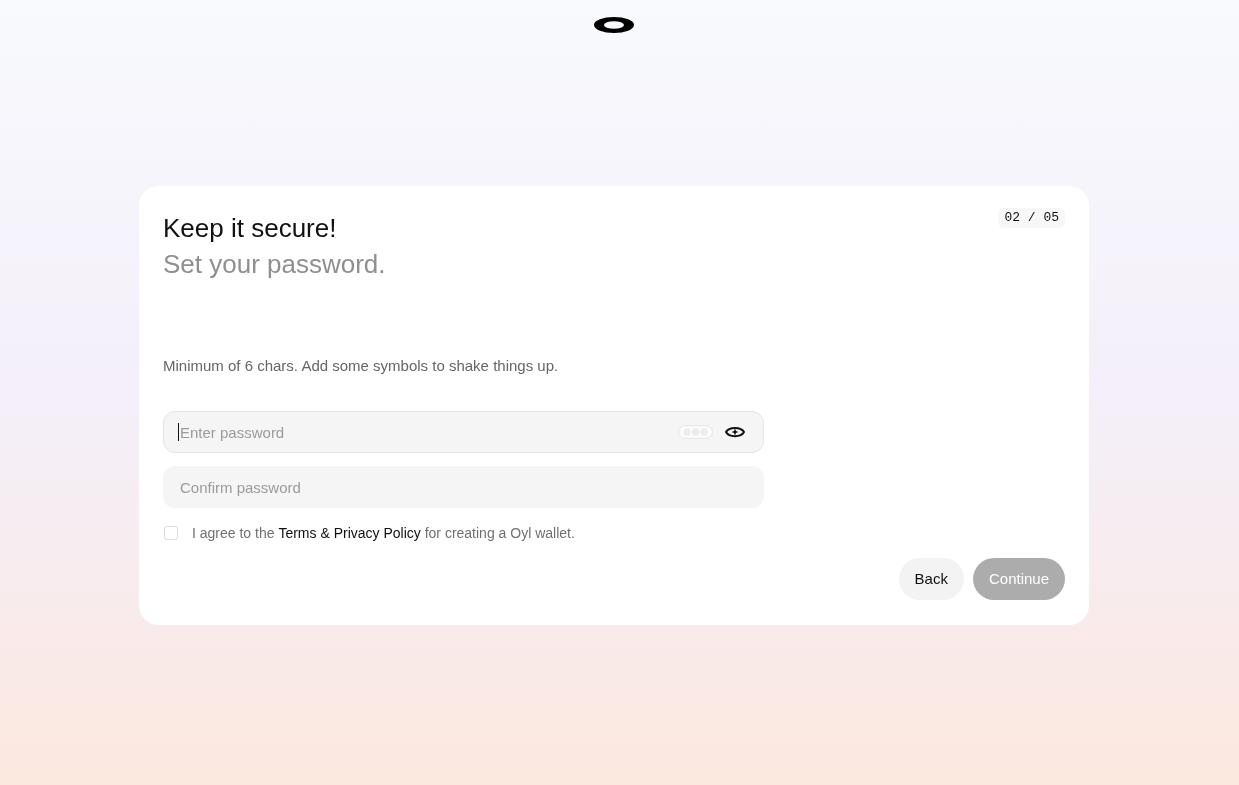 The image size is (1239, 785). I want to click on back-button: Back, so click(931, 579).